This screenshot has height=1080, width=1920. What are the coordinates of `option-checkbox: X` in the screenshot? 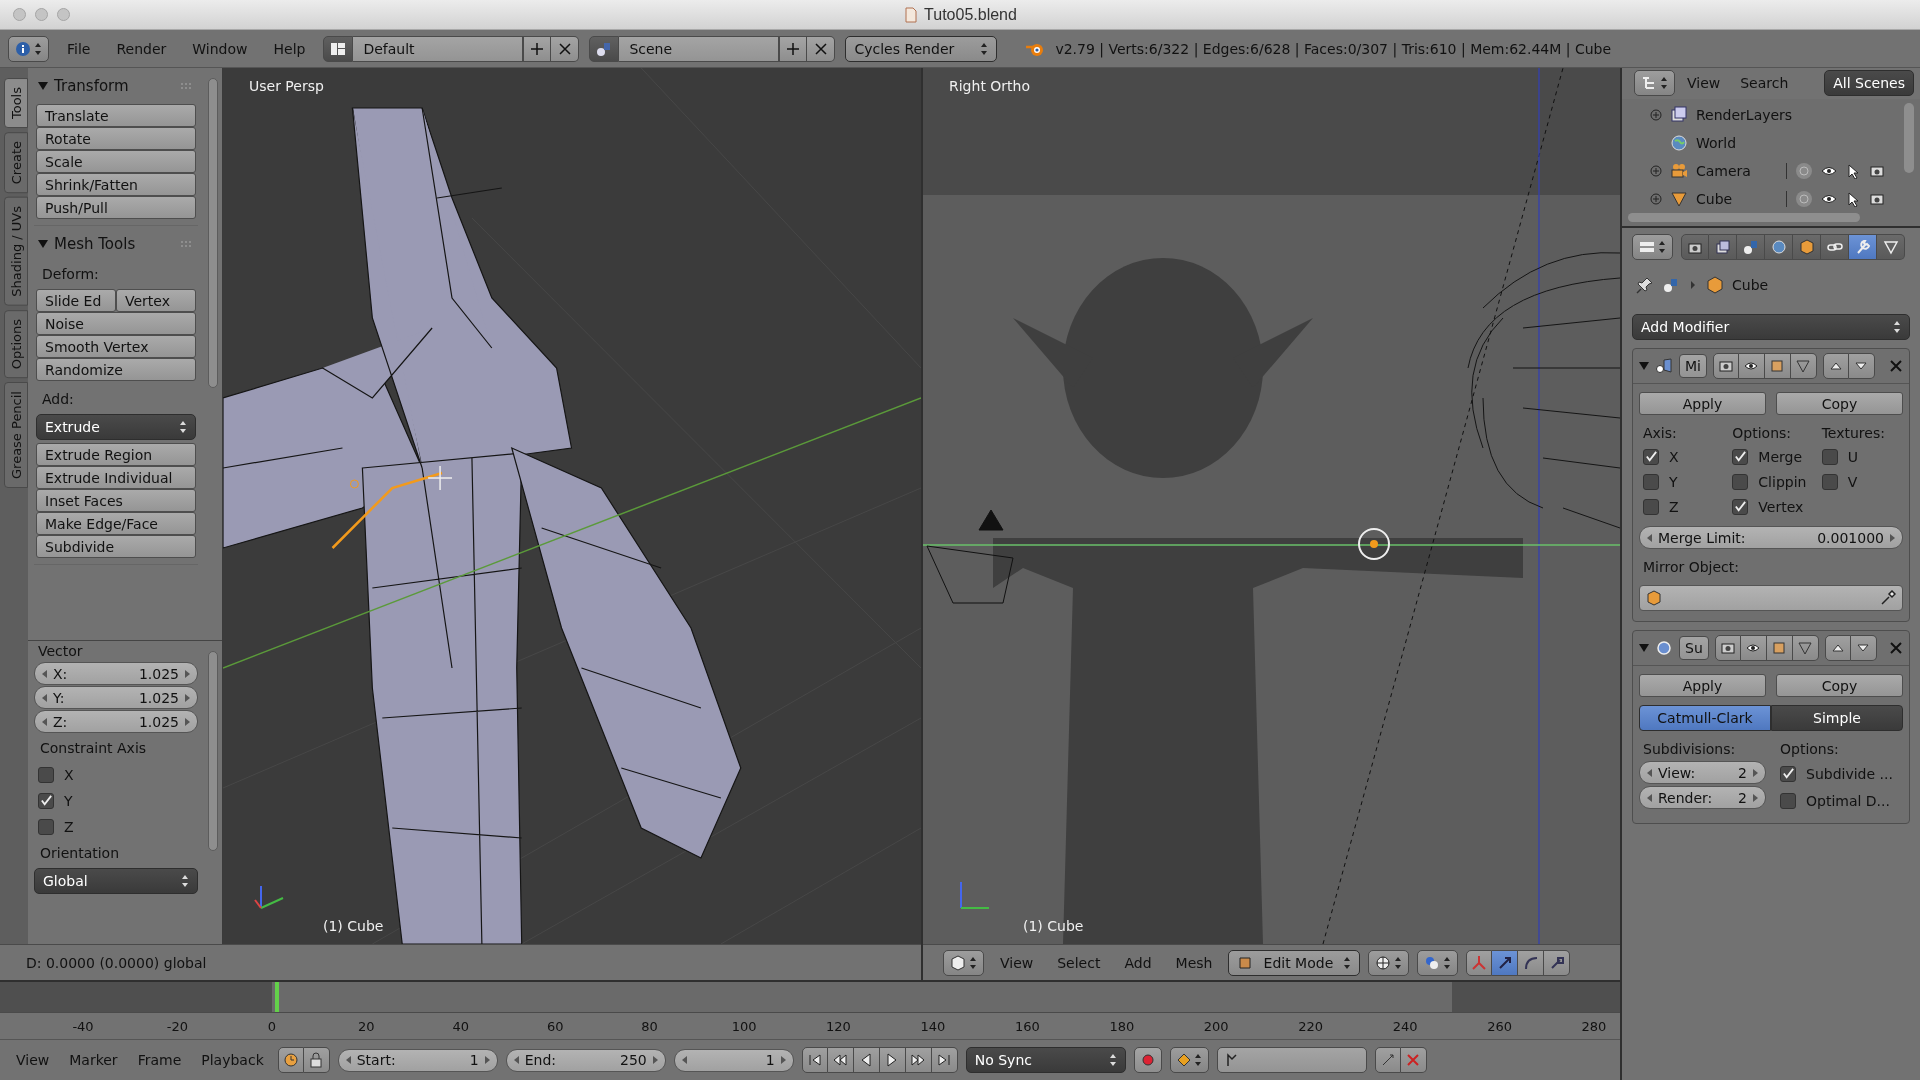 It's located at (1682, 456).